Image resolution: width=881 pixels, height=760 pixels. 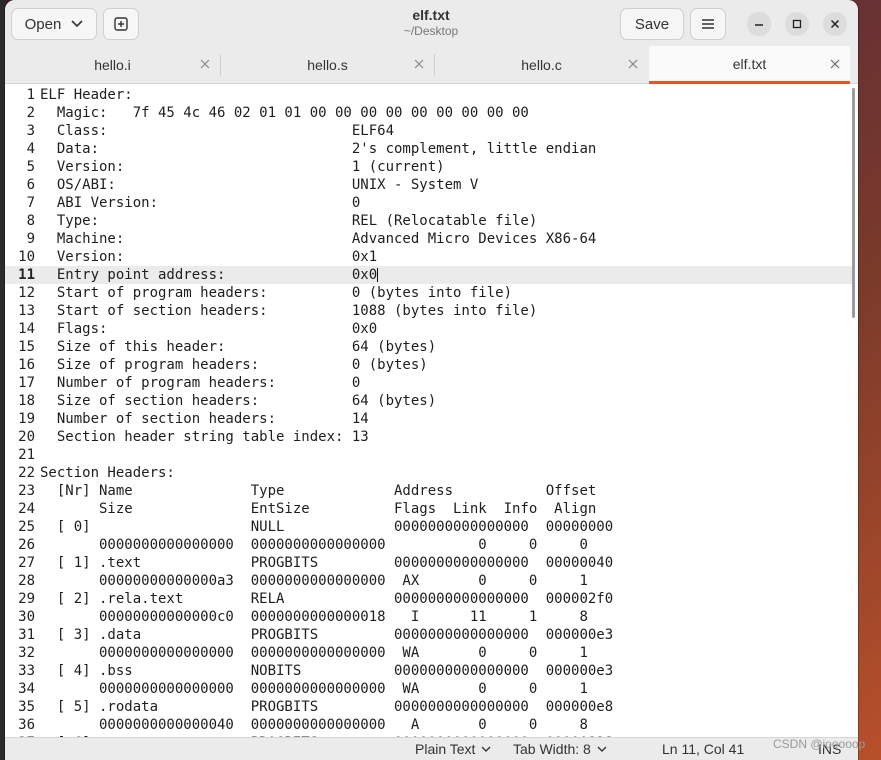 I want to click on text-line: 16 Size of program headers: 0 (bytes), so click(x=430, y=365).